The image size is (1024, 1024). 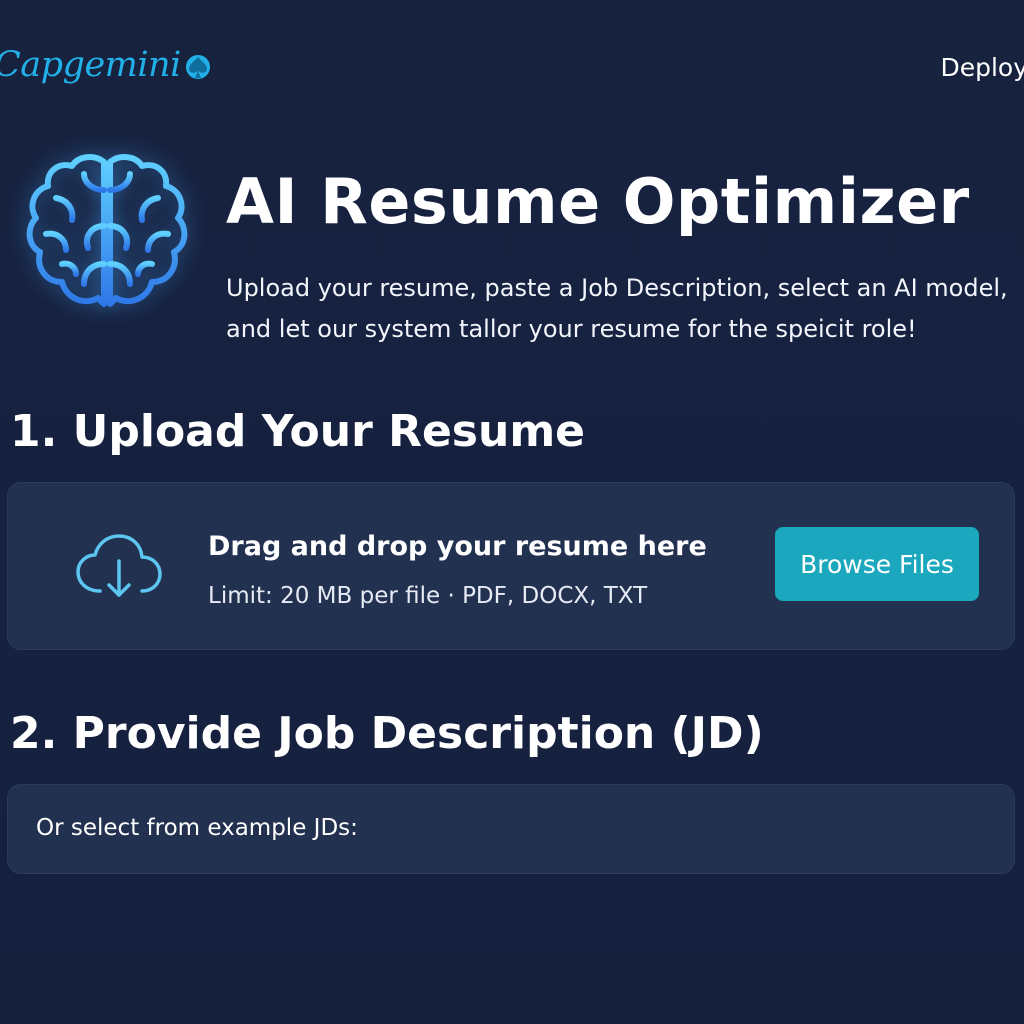 I want to click on capgemini-logo: Capgemini, so click(x=106, y=65).